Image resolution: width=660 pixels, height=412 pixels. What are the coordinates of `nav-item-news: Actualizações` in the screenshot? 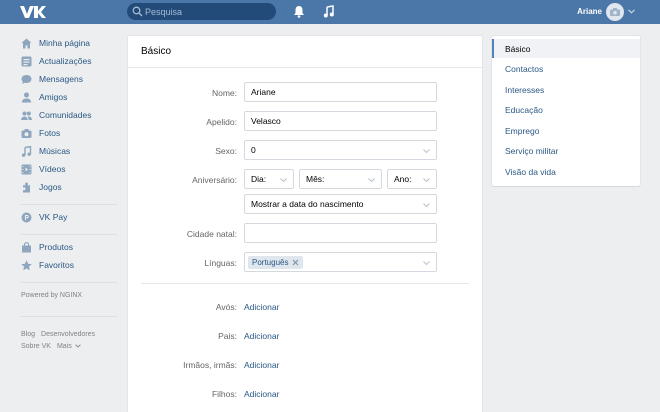 It's located at (71, 61).